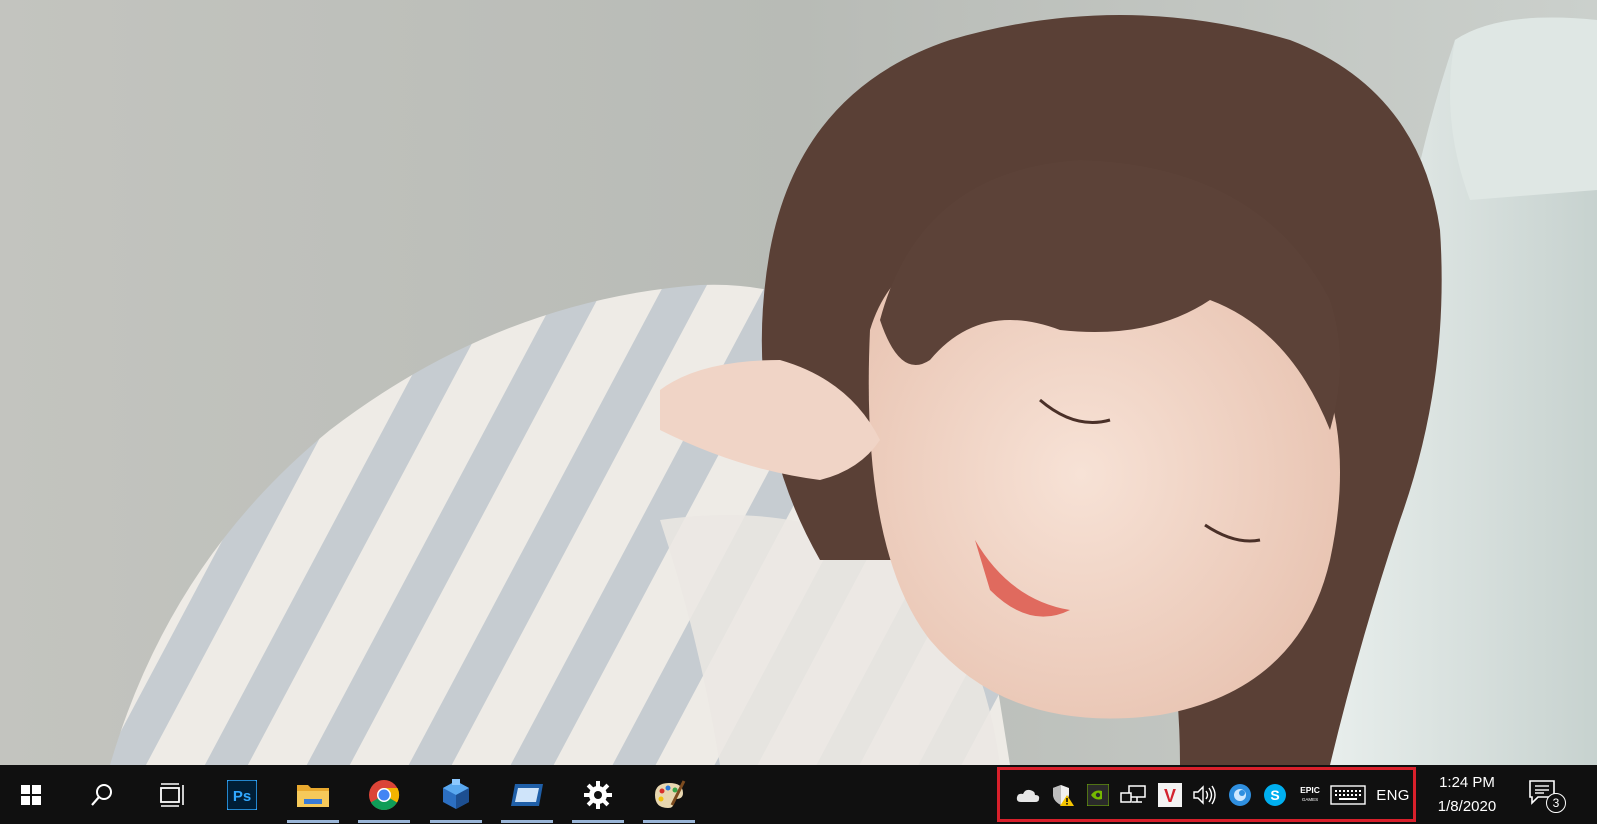 The height and width of the screenshot is (824, 1597). I want to click on input-language-label: ENG, so click(1393, 795).